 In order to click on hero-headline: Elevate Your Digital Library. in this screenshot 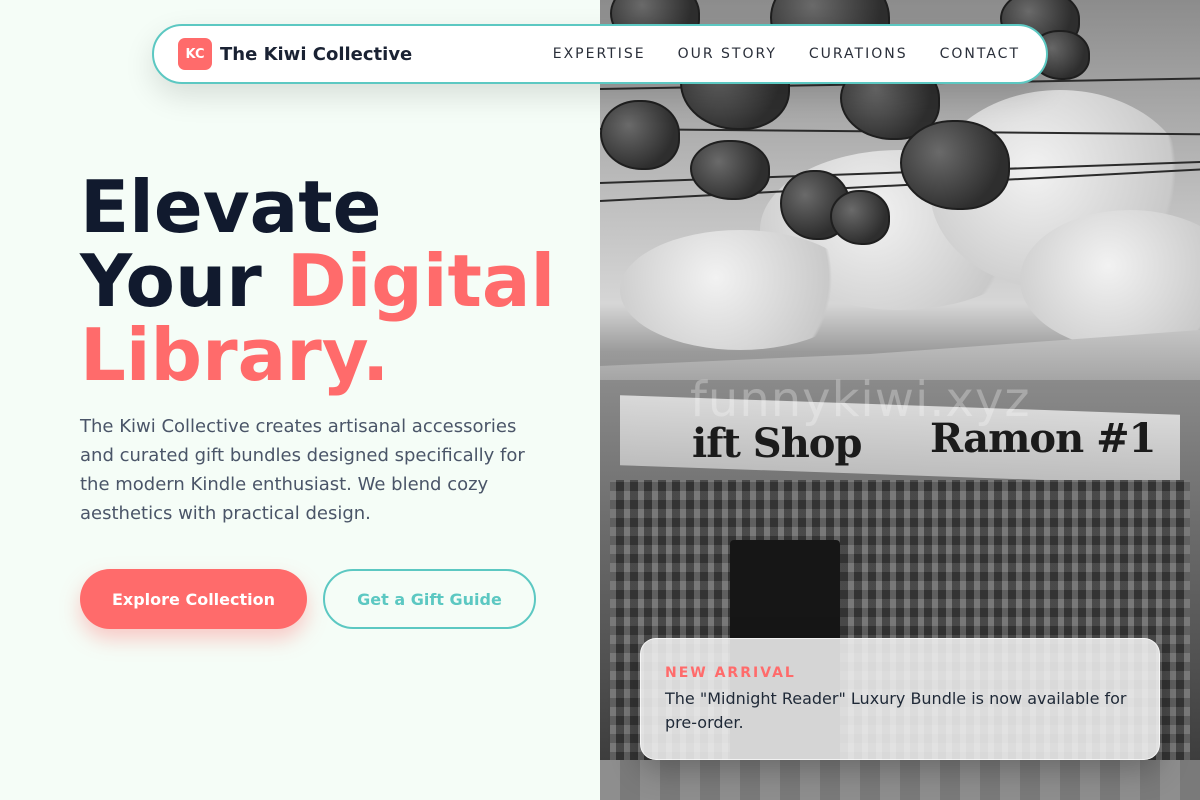, I will do `click(330, 281)`.